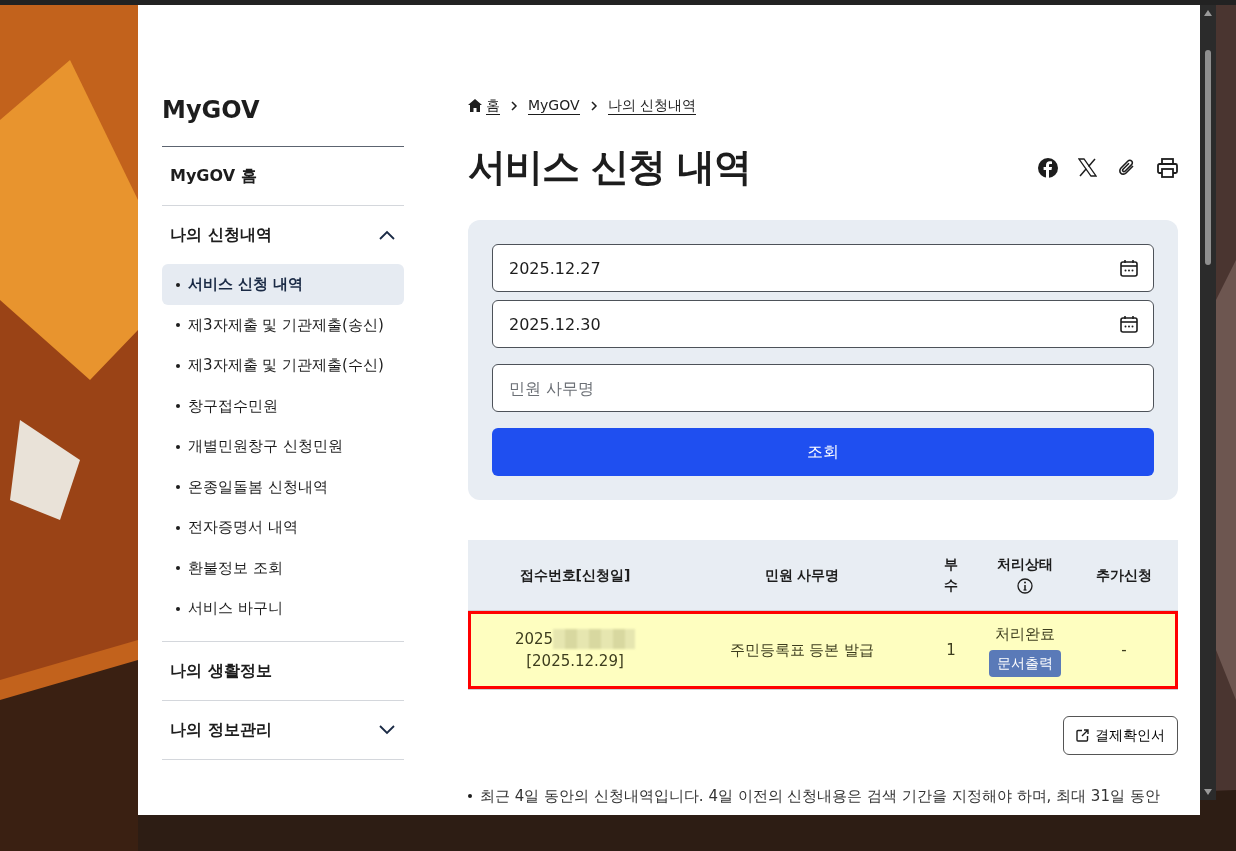 This screenshot has width=1236, height=851. I want to click on sidebar-subitem: 서비스 바구니, so click(283, 608).